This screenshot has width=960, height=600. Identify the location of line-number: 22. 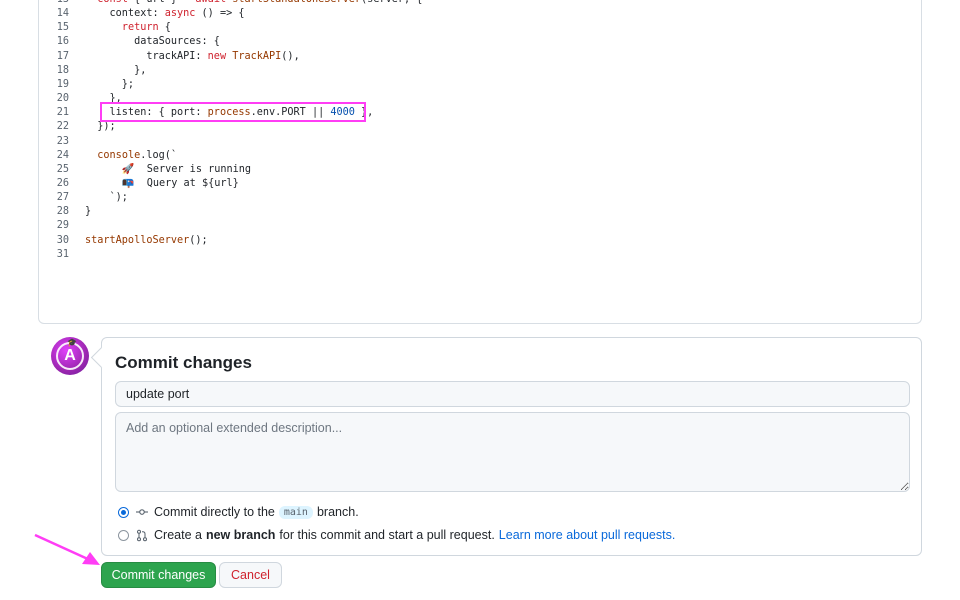
(62, 127).